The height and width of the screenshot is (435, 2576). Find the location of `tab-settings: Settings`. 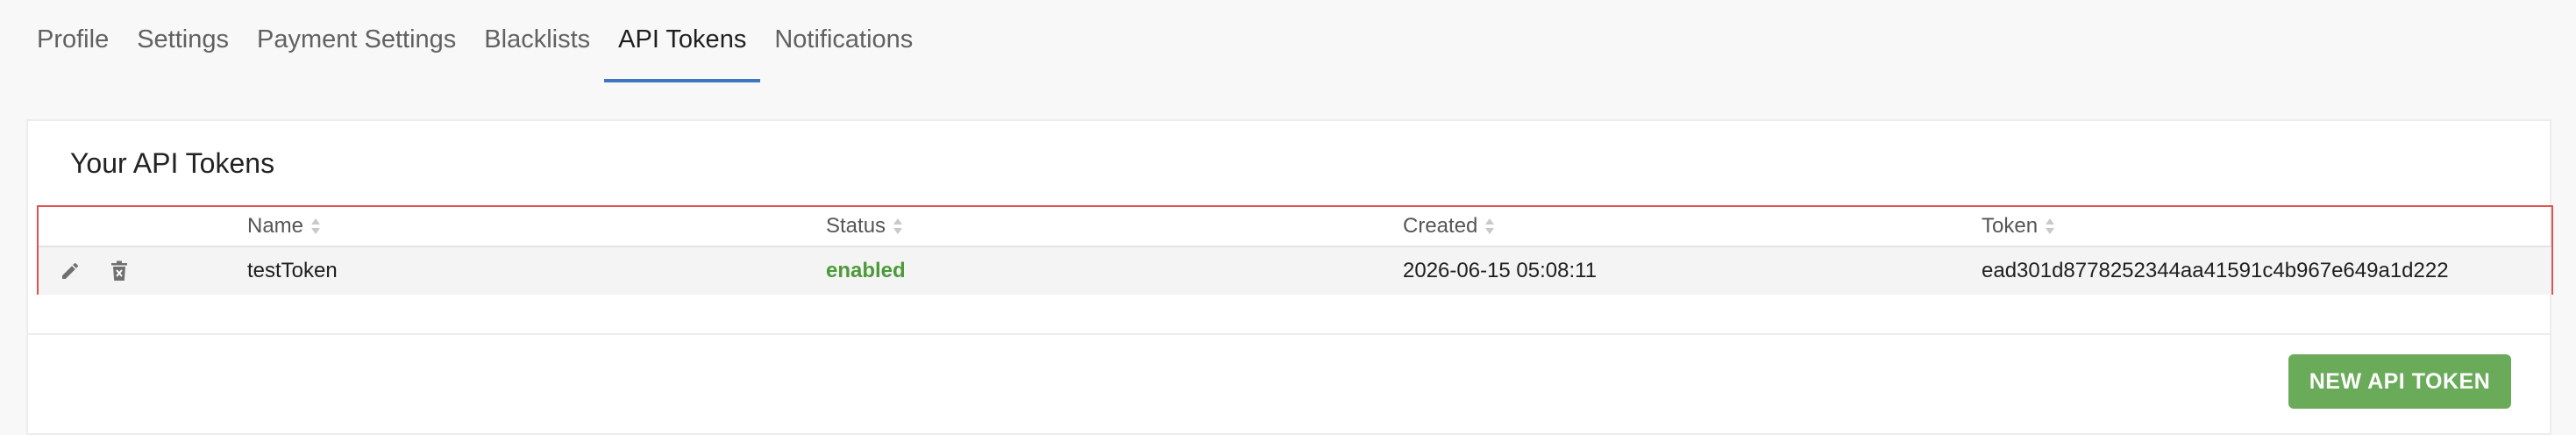

tab-settings: Settings is located at coordinates (183, 41).